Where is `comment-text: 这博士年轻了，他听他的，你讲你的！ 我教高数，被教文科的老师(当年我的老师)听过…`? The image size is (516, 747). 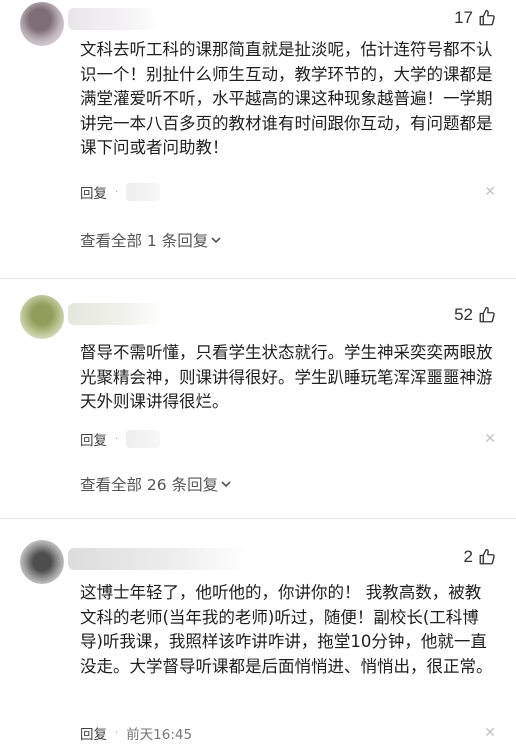
comment-text: 这博士年轻了，他听他的，你讲你的！ 我教高数，被教文科的老师(当年我的老师)听过… is located at coordinates (286, 629).